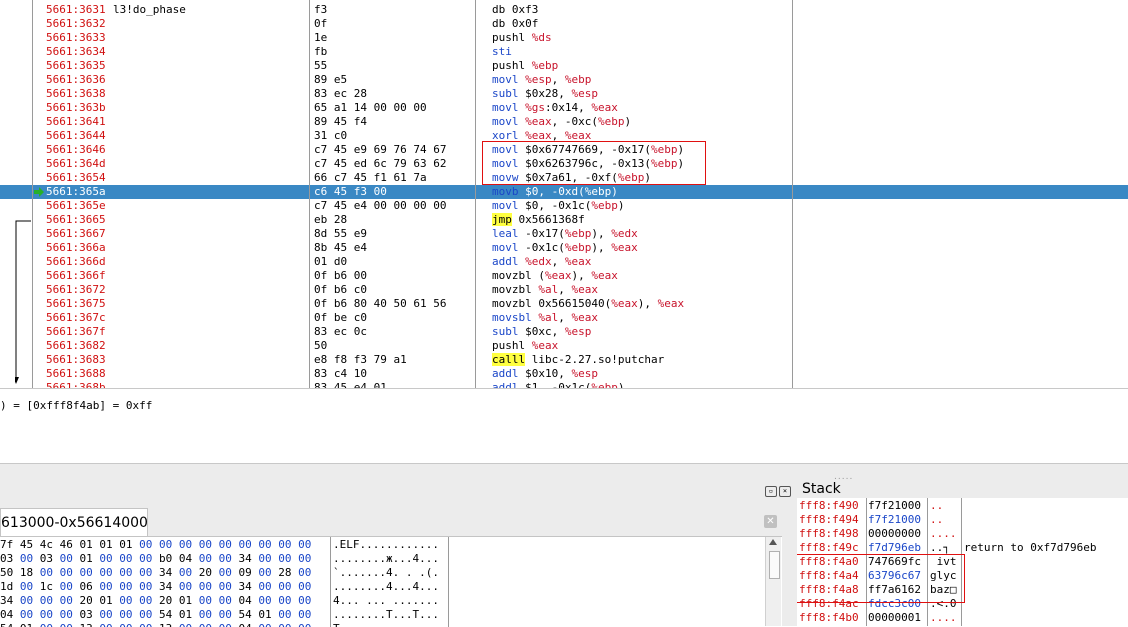  Describe the element at coordinates (541, 332) in the screenshot. I see `instruction-text: subl $0xc, %esp` at that location.